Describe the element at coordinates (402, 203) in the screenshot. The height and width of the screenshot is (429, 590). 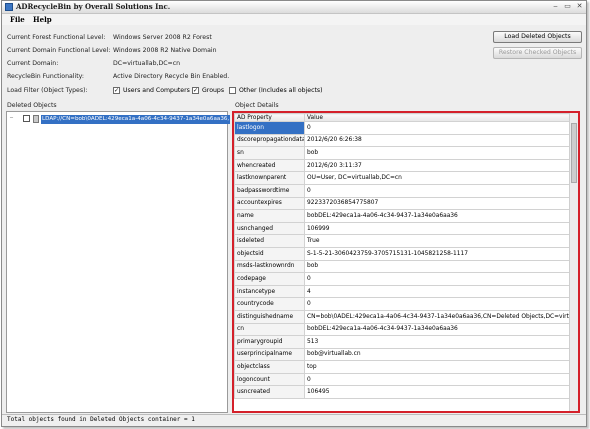
I see `table-row: accountexpires 9223372036854775807` at that location.